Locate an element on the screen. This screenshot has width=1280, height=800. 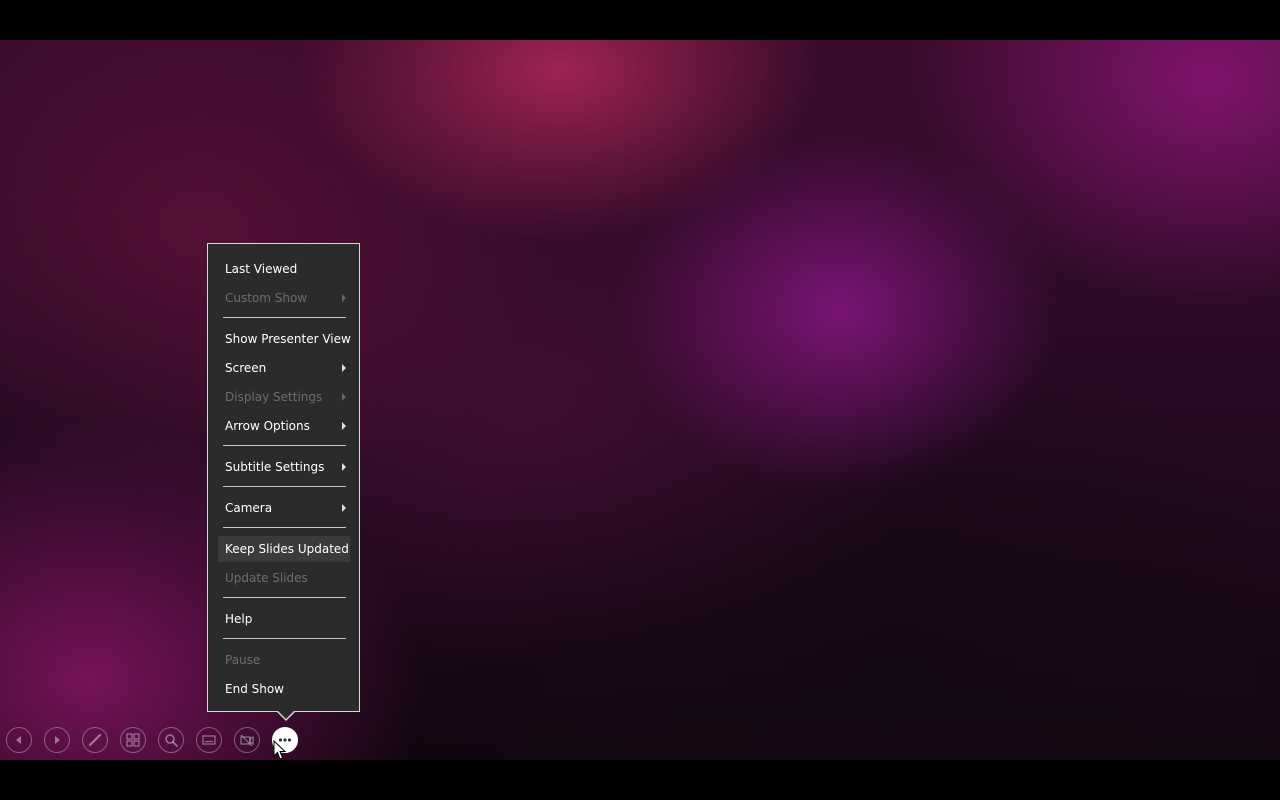
menu-item-custom-show: Custom Show is located at coordinates (284, 298).